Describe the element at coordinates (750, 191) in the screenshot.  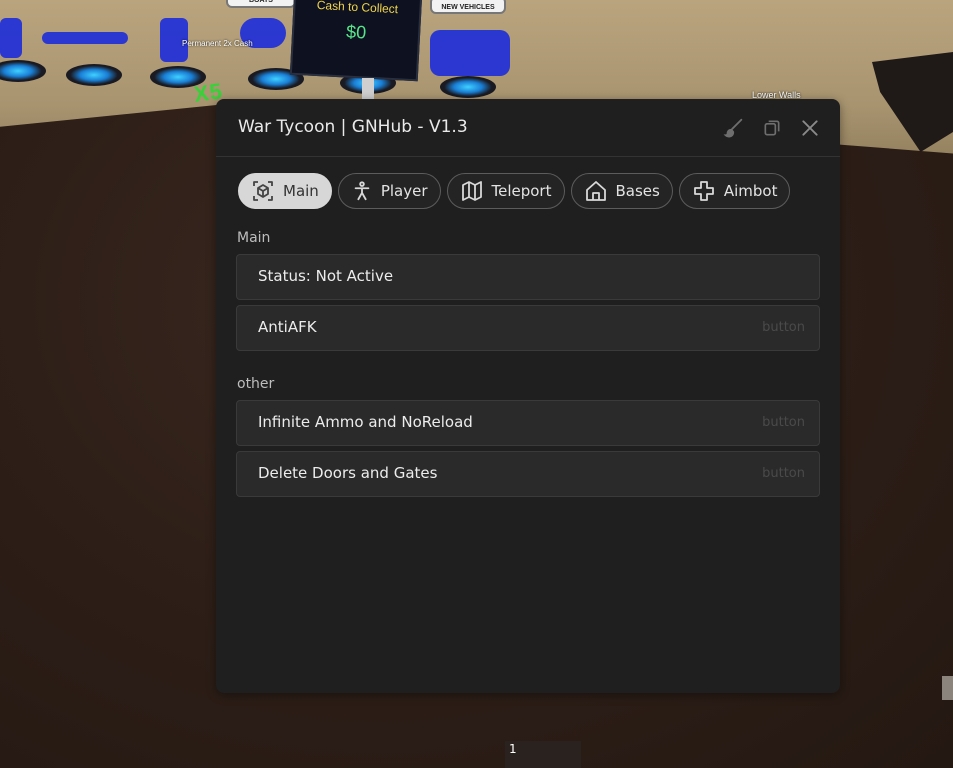
I see `tab-label: Aimbot` at that location.